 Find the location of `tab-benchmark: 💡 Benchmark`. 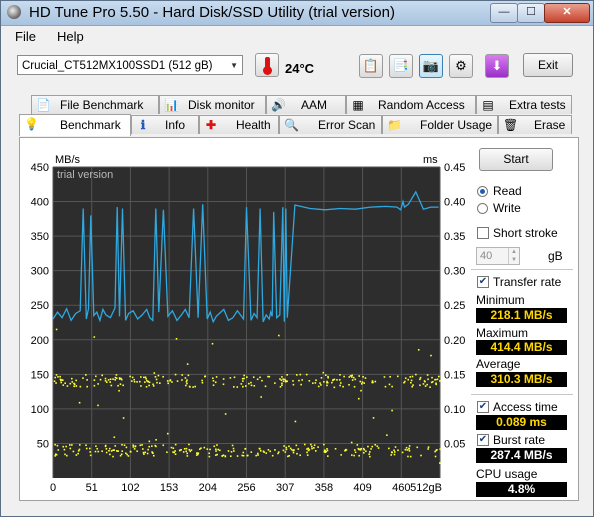

tab-benchmark: 💡 Benchmark is located at coordinates (75, 125).